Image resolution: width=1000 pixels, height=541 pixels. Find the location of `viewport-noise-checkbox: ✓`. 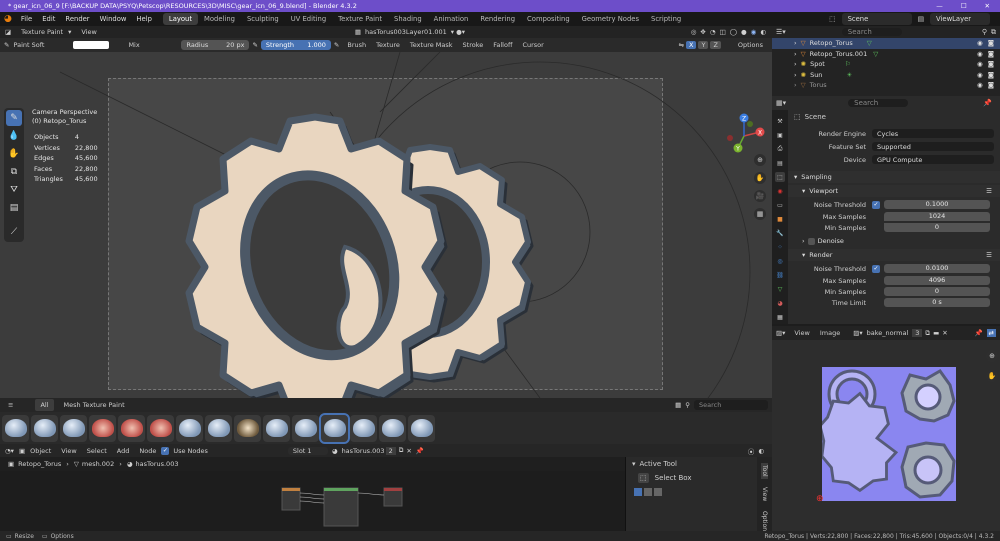

viewport-noise-checkbox: ✓ is located at coordinates (876, 204).